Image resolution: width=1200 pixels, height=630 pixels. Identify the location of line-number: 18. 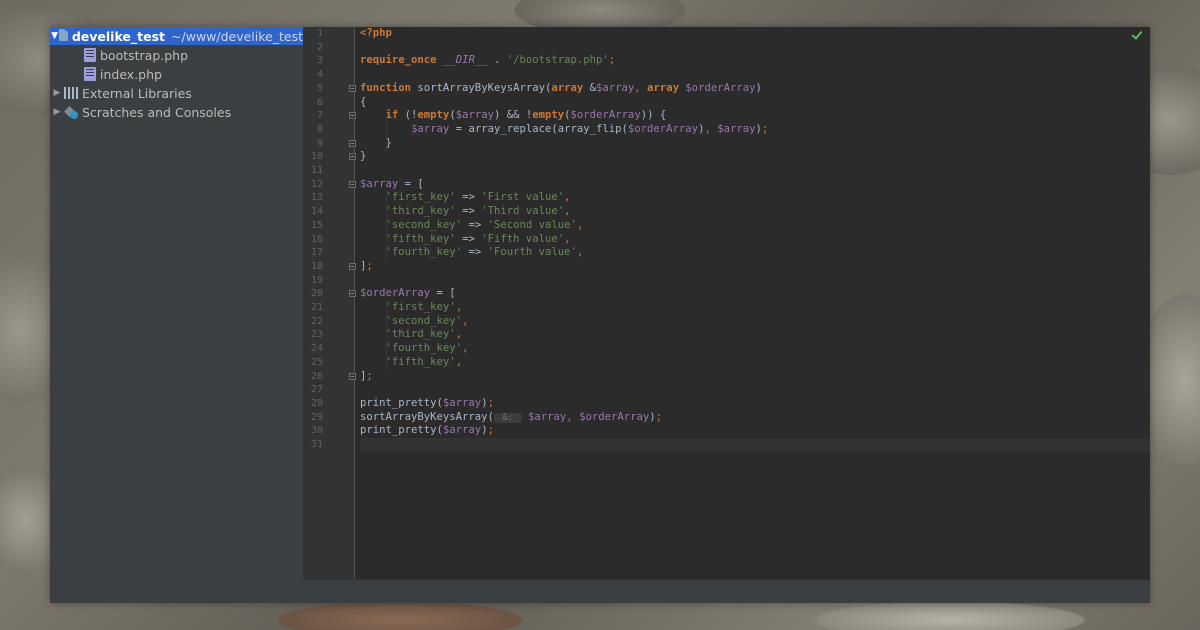
(316, 266).